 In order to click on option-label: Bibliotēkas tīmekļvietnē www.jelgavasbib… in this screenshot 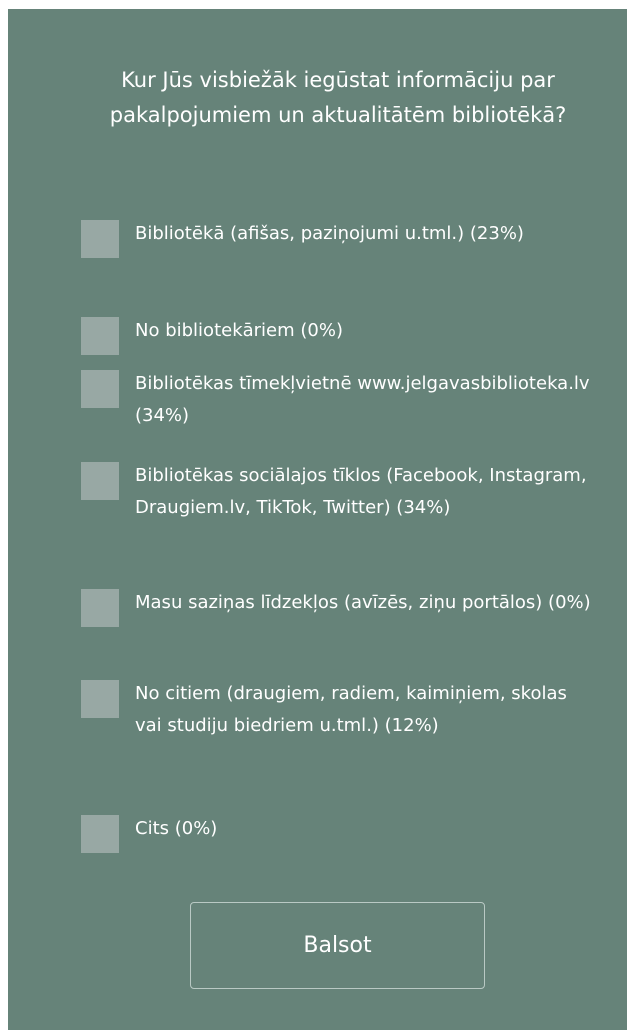, I will do `click(365, 400)`.